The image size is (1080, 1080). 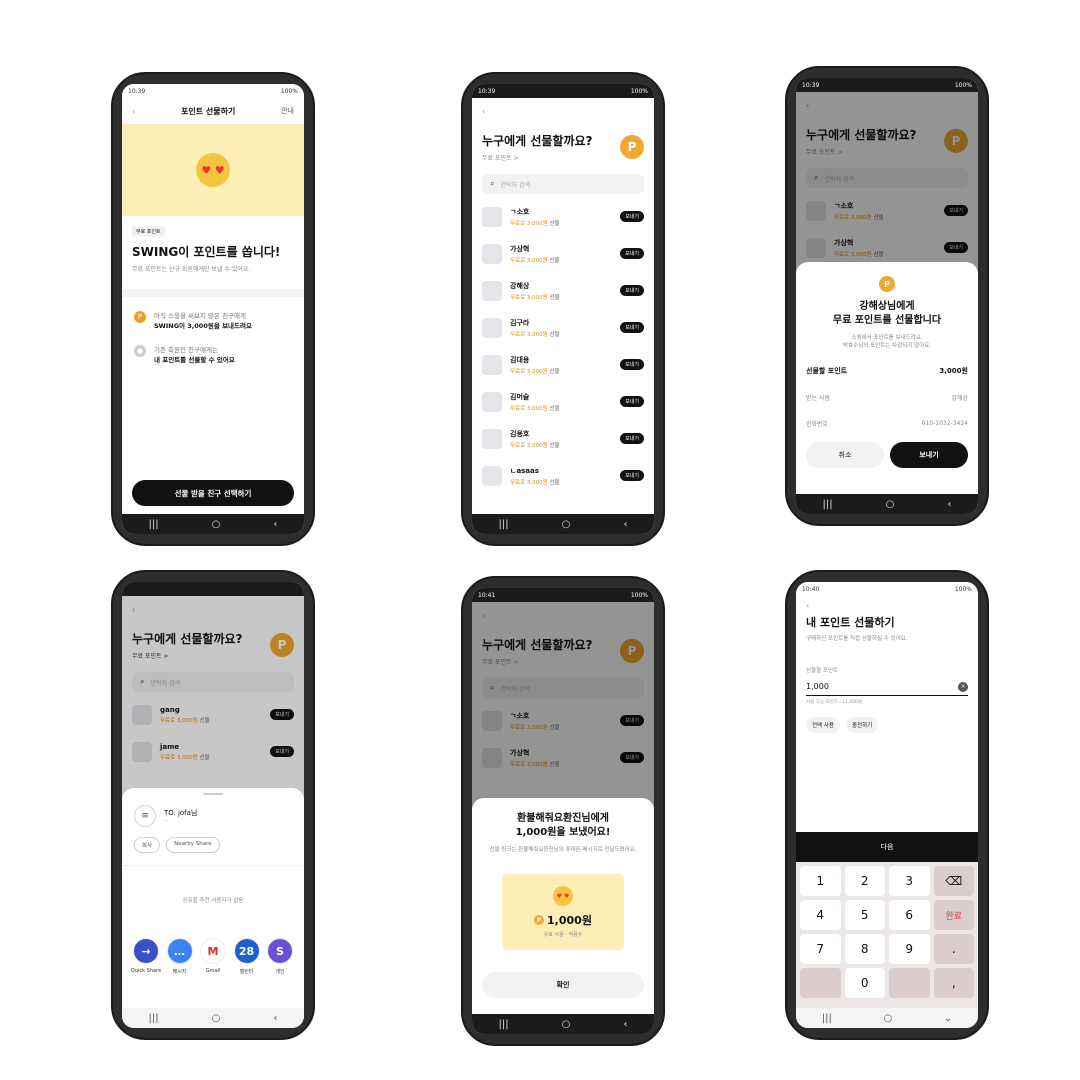 What do you see at coordinates (820, 915) in the screenshot?
I see `keypad-key: 4` at bounding box center [820, 915].